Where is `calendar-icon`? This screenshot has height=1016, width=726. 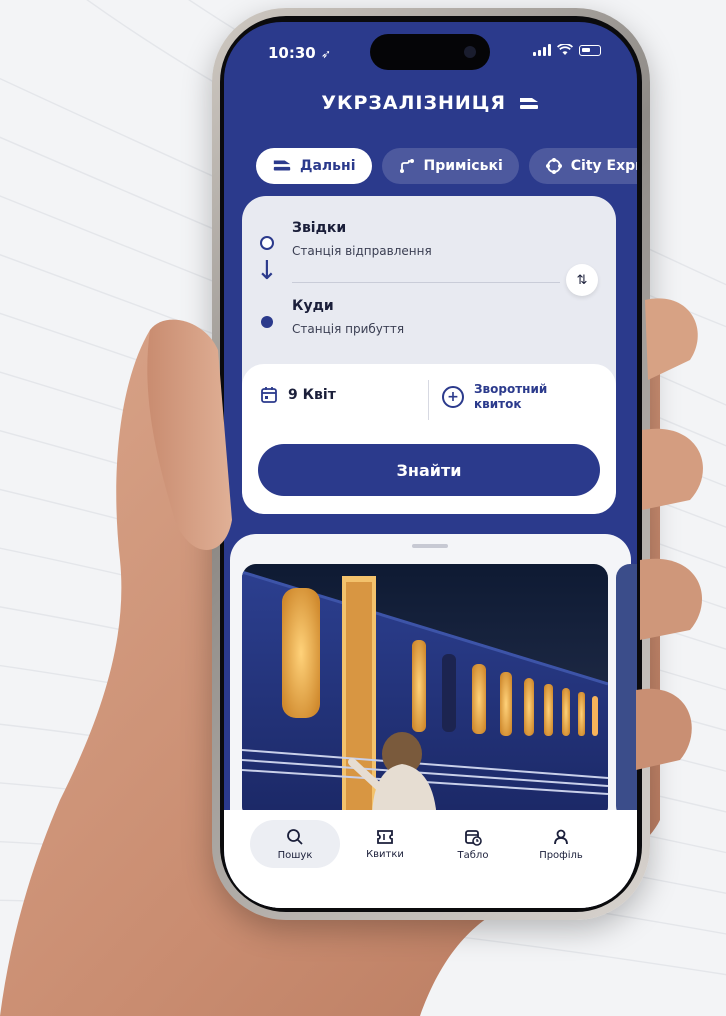 calendar-icon is located at coordinates (269, 395).